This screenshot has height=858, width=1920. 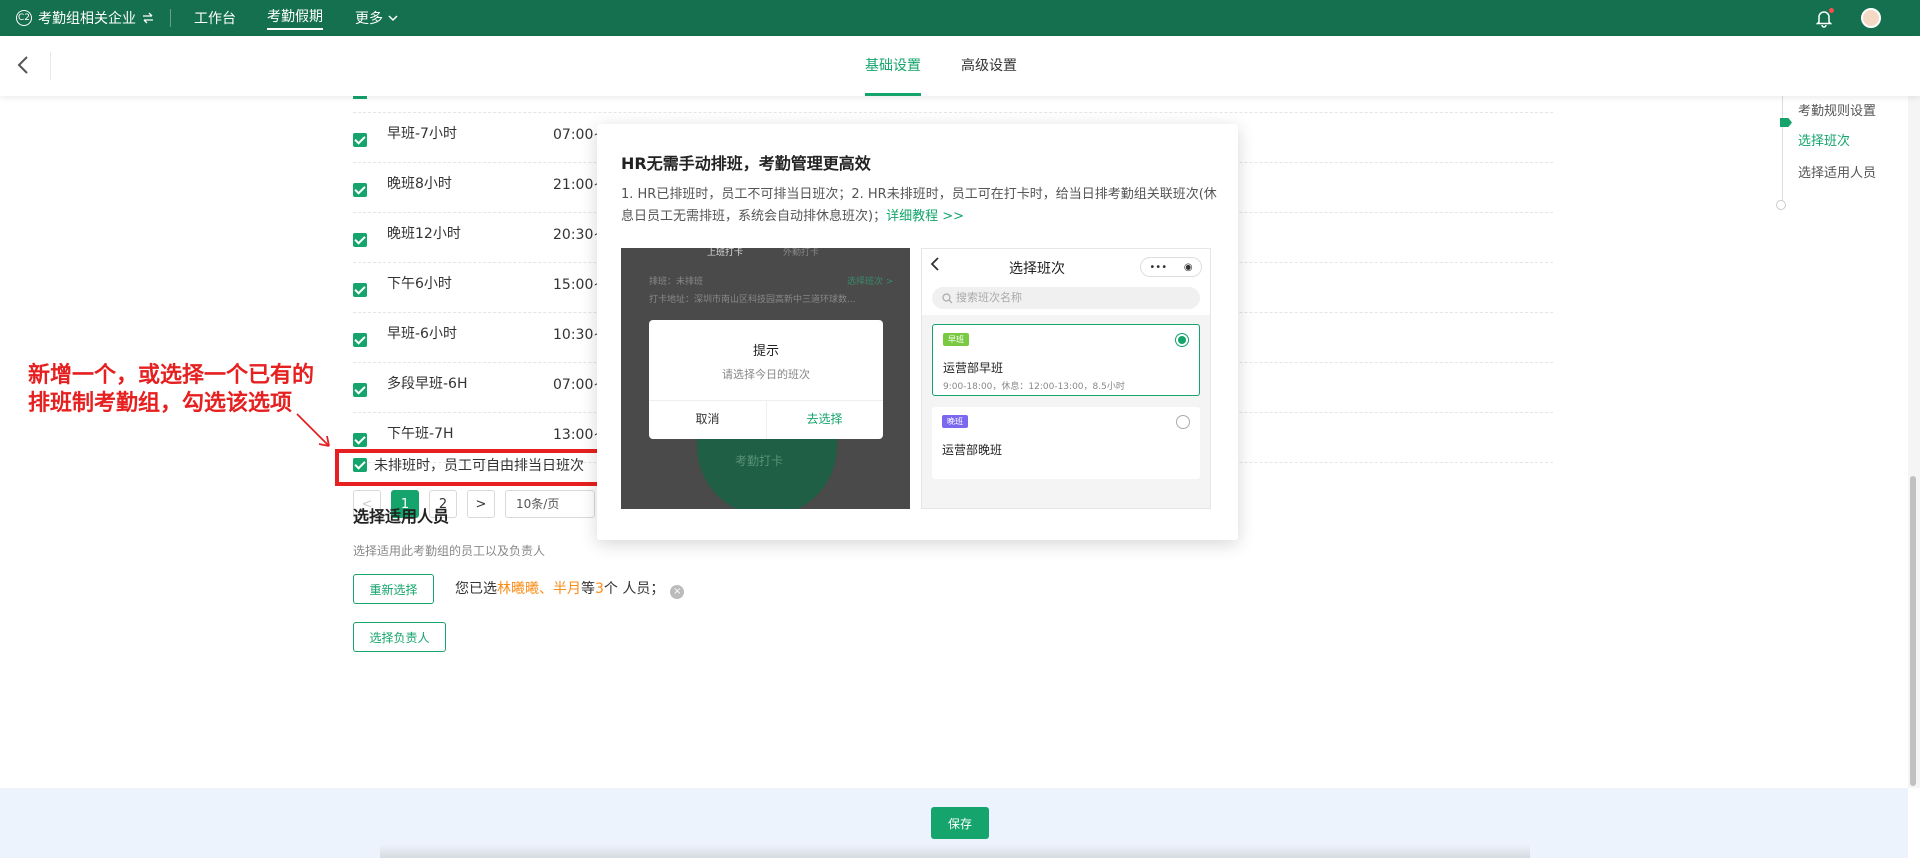 What do you see at coordinates (707, 419) in the screenshot?
I see `dialog-cancel: 取消` at bounding box center [707, 419].